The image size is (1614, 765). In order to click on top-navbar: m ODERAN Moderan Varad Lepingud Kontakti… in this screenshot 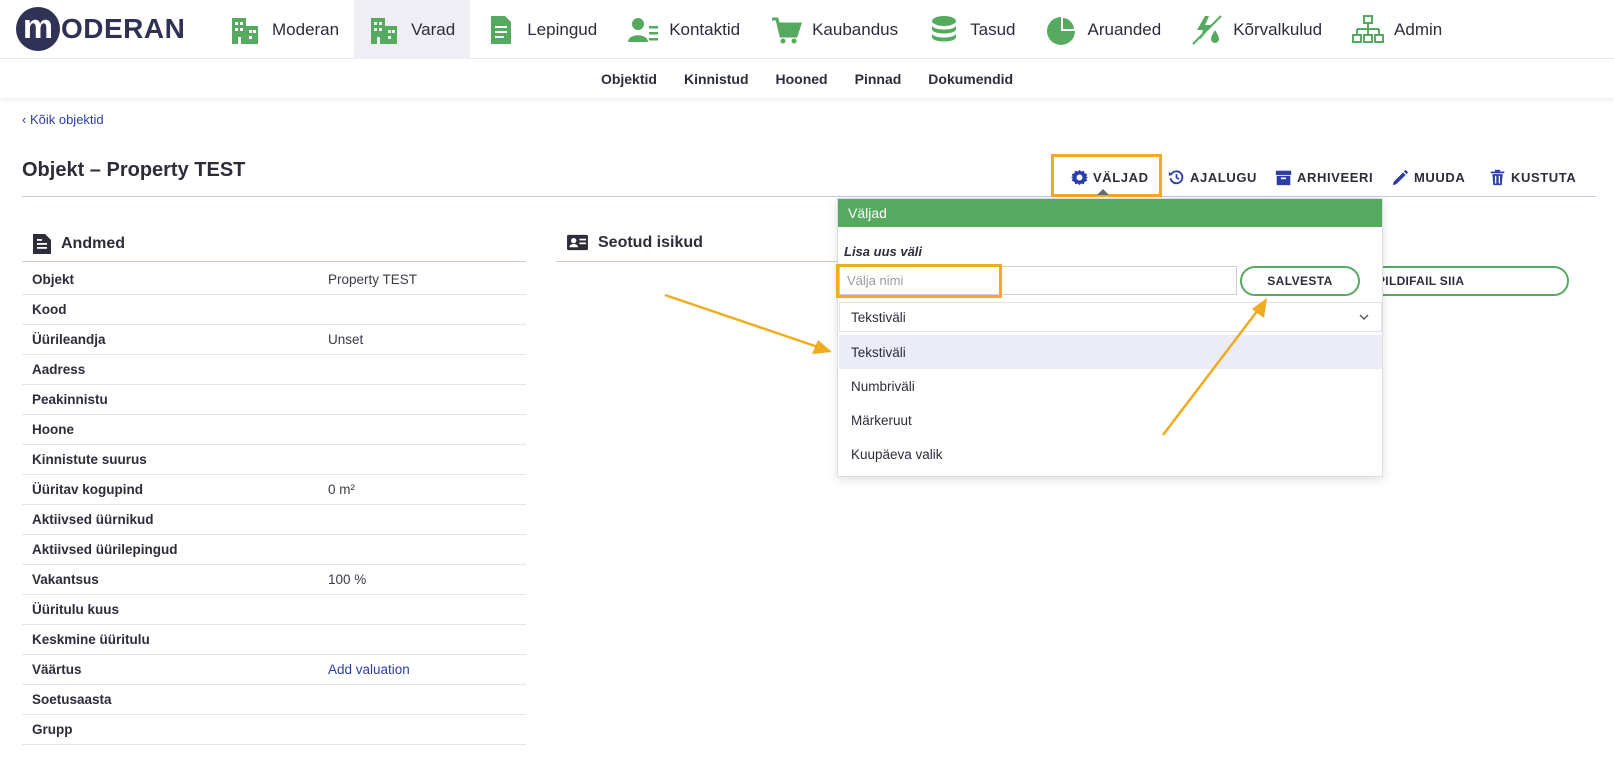, I will do `click(807, 29)`.